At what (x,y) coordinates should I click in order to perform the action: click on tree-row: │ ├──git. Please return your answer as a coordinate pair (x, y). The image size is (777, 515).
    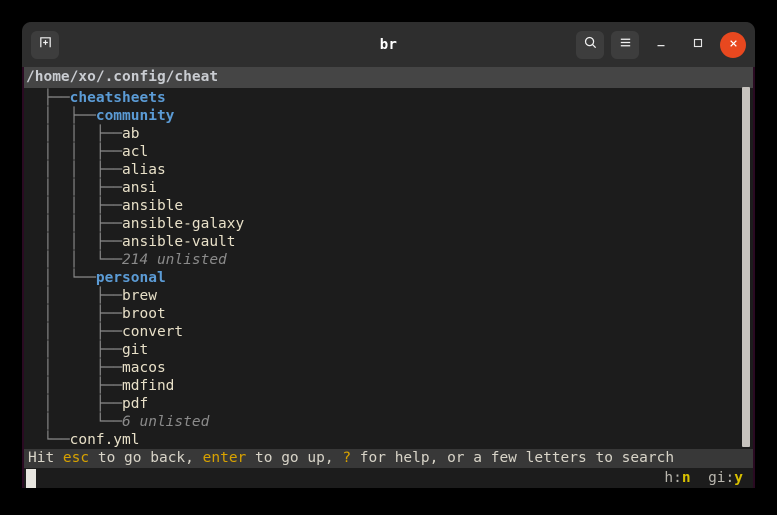
    Looking at the image, I should click on (388, 350).